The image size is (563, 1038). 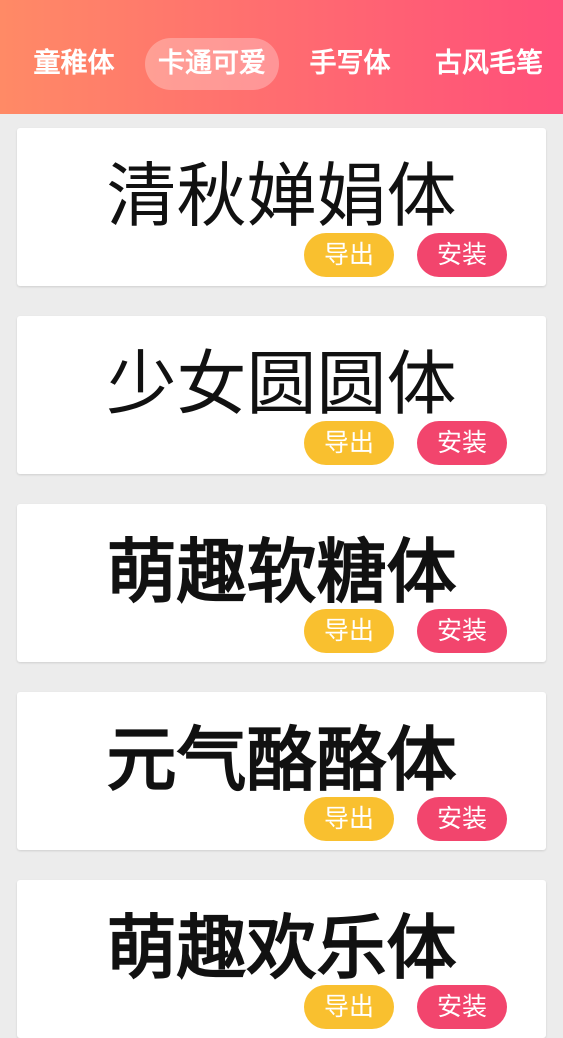 What do you see at coordinates (74, 64) in the screenshot?
I see `tab-tongzhi: 童稚体` at bounding box center [74, 64].